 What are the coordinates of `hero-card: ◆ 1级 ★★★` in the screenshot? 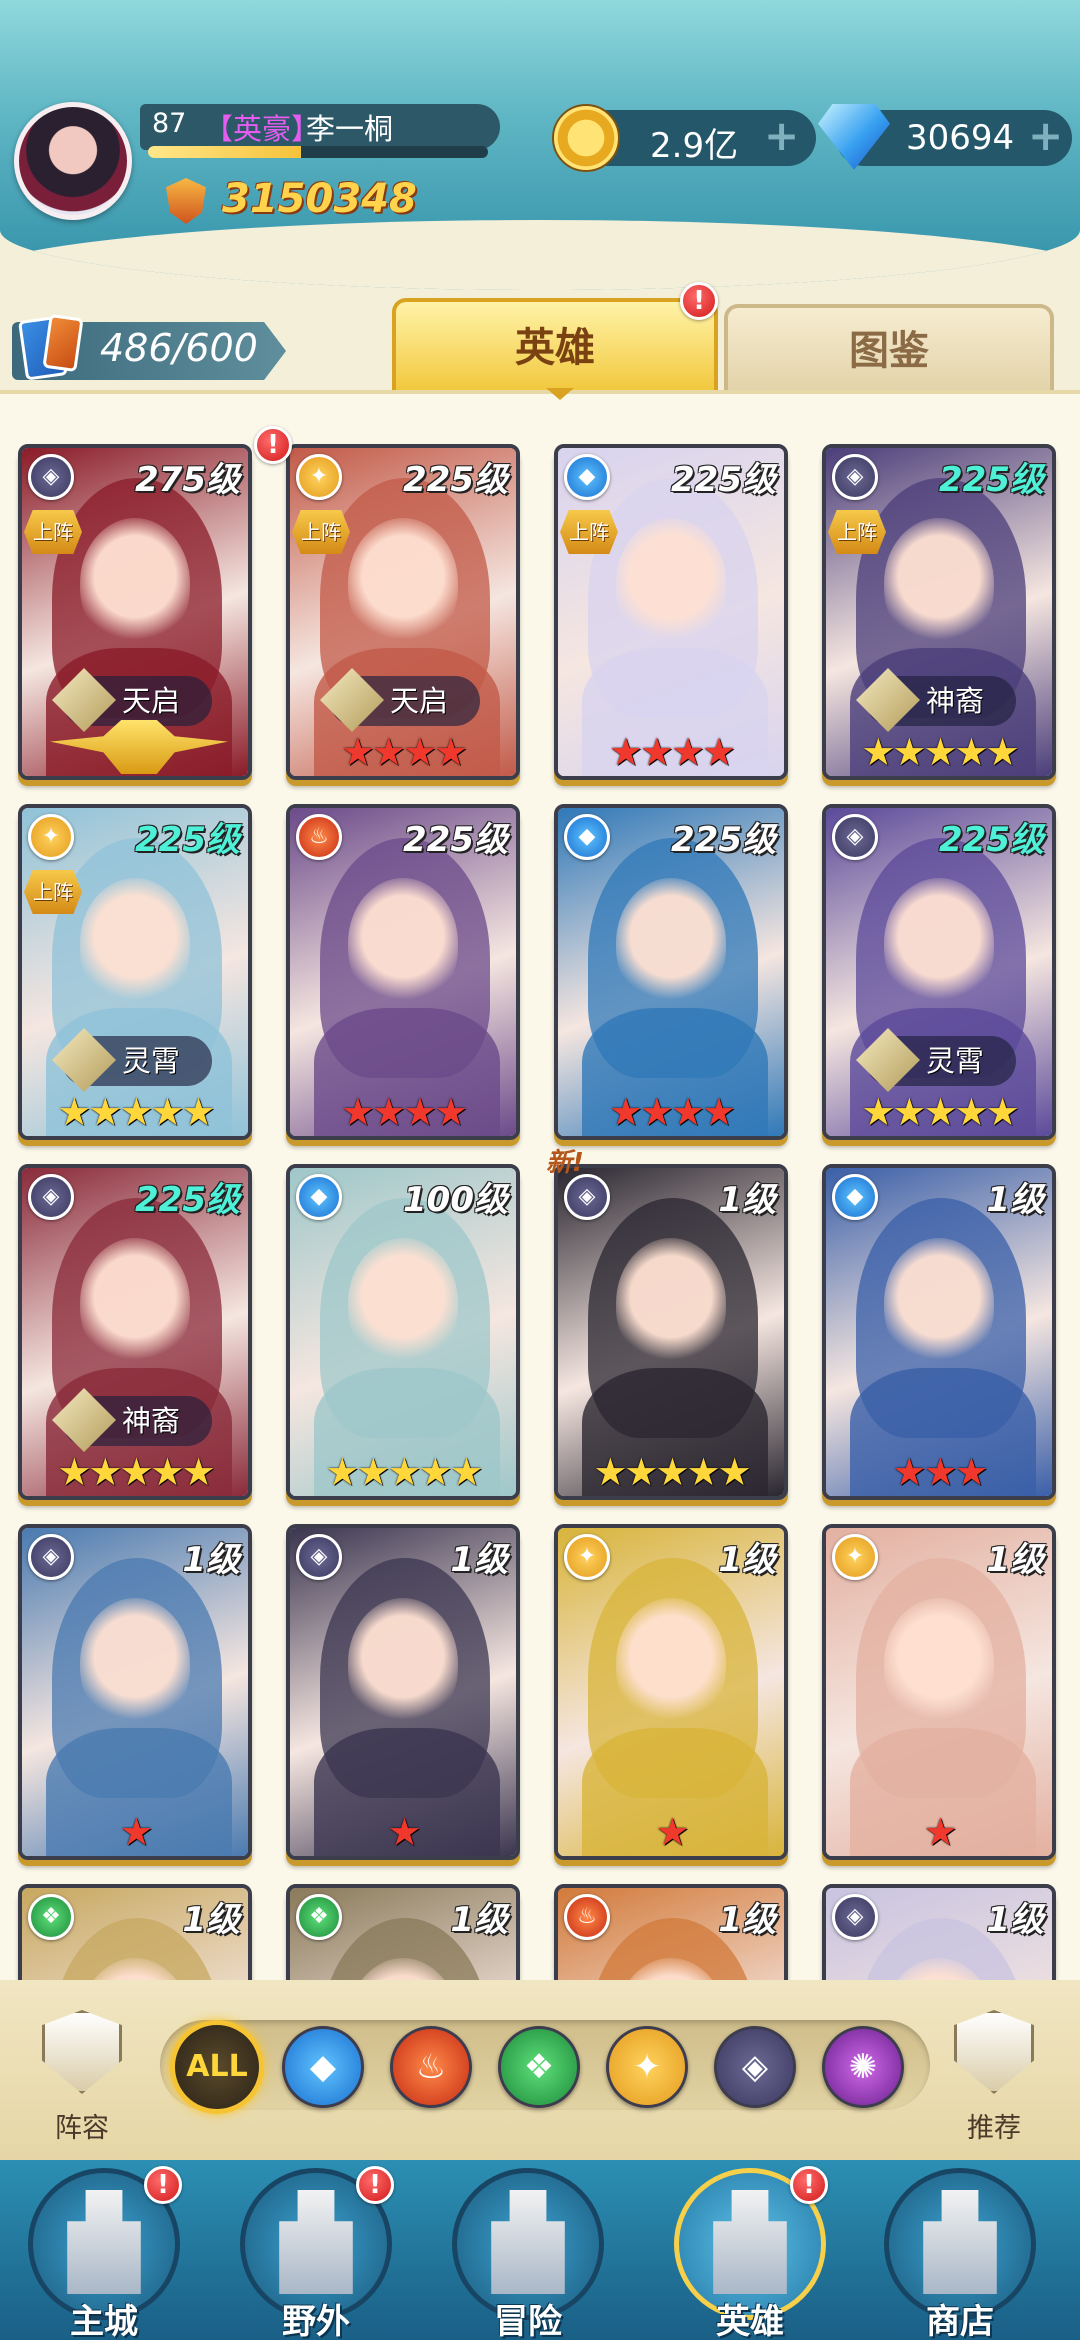 It's located at (939, 1332).